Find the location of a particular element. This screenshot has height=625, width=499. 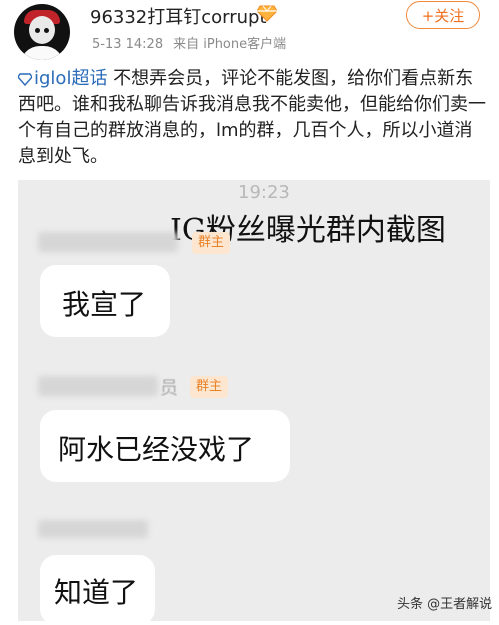

avatar-shirt is located at coordinates (42, 53).